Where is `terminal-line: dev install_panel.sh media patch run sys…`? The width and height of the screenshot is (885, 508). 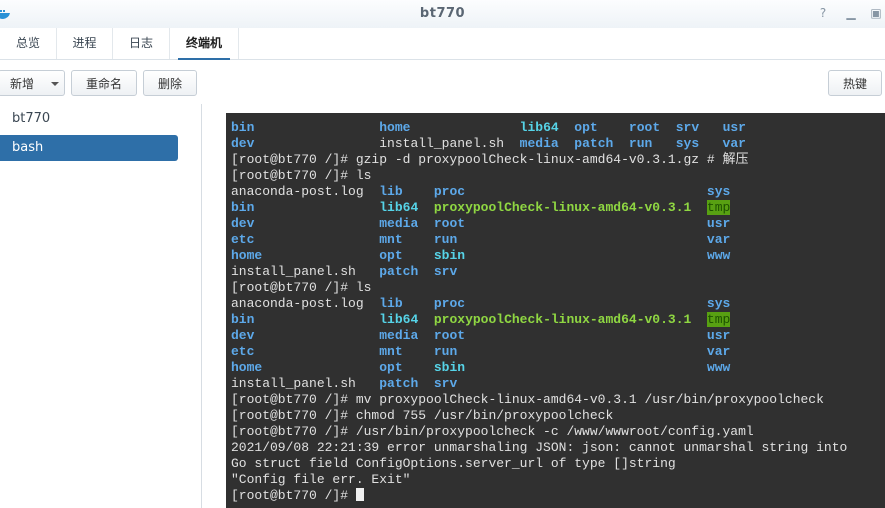
terminal-line: dev install_panel.sh media patch run sys… is located at coordinates (539, 144).